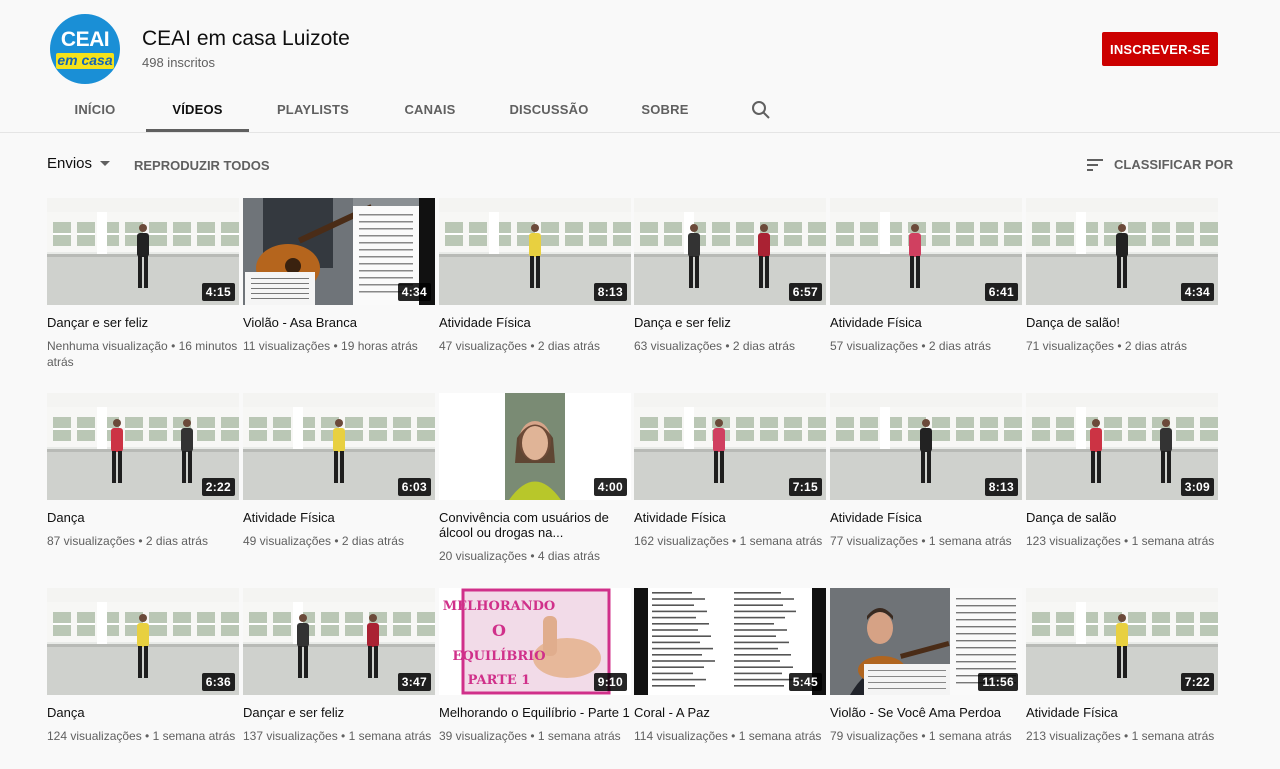  I want to click on video-metadata: 39 visualizações • 1 semana atrás, so click(530, 736).